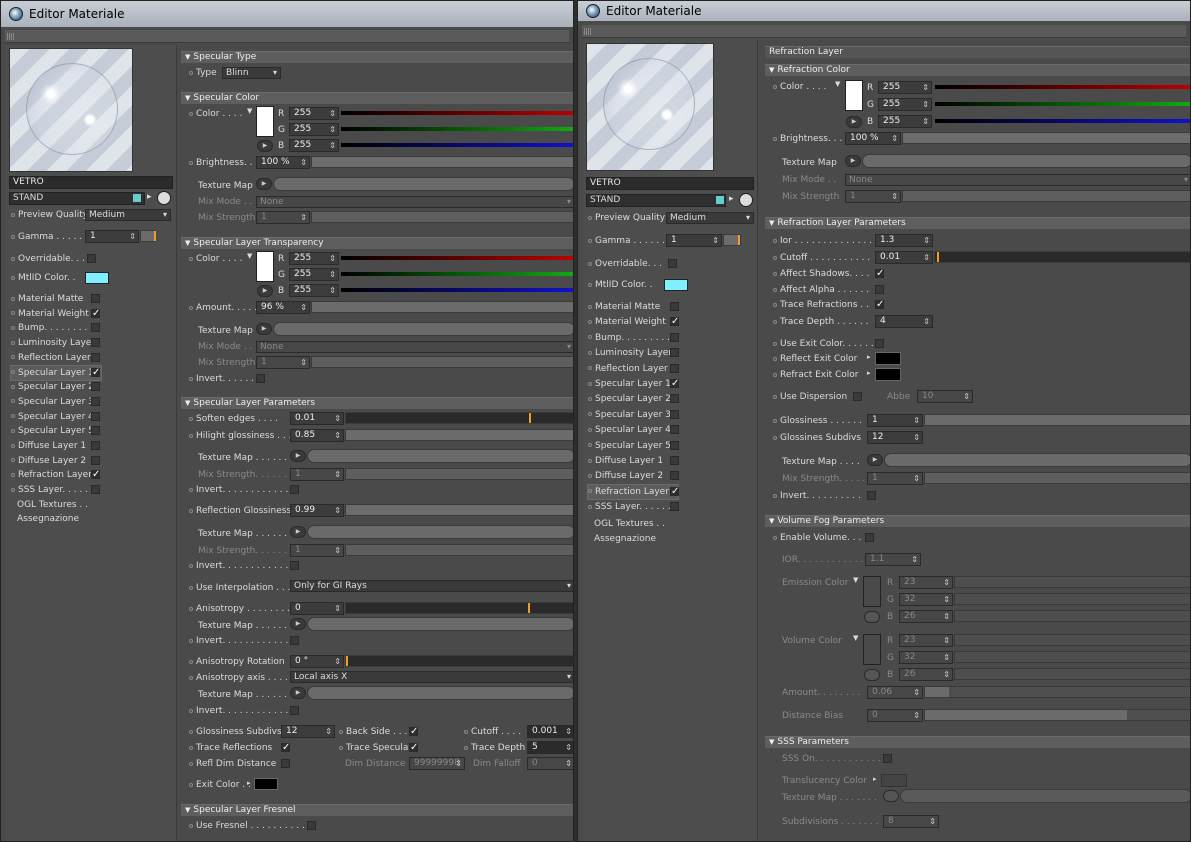 The width and height of the screenshot is (1191, 842). What do you see at coordinates (857, 396) in the screenshot?
I see `use-disp-checkbox` at bounding box center [857, 396].